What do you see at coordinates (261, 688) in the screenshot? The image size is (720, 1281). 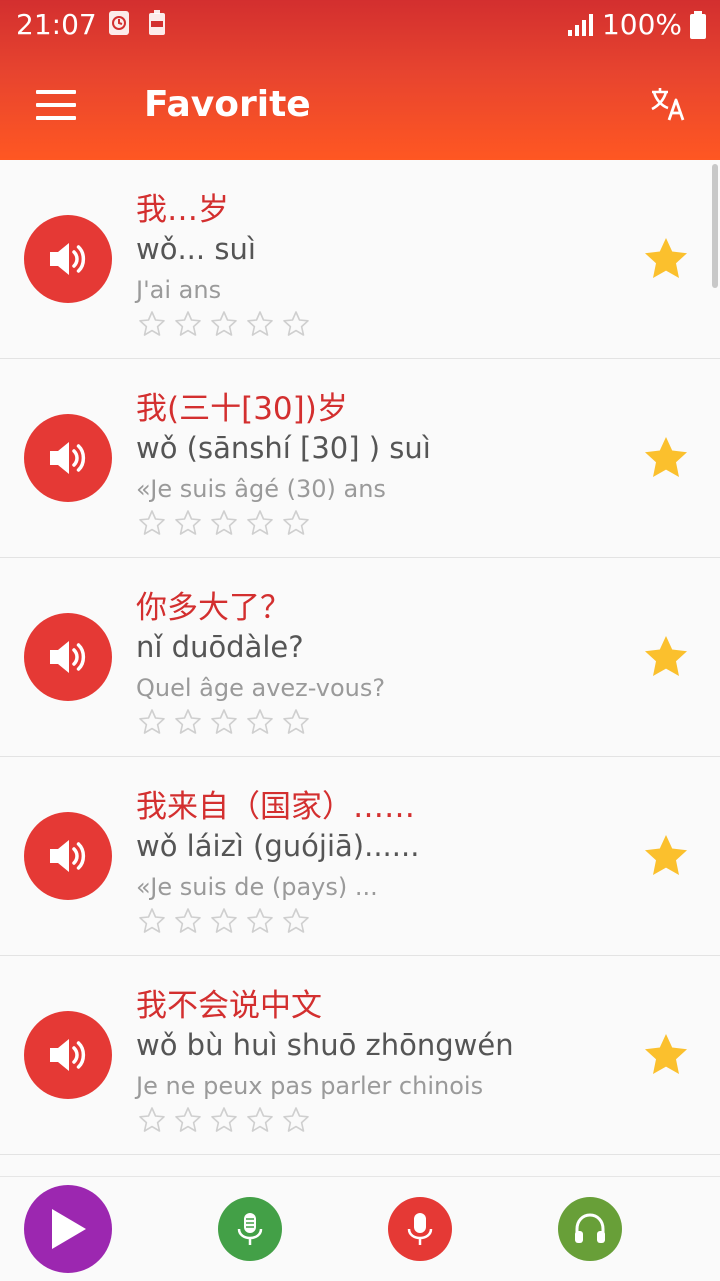 I see `french-translation: Quel âge avez-vous?` at bounding box center [261, 688].